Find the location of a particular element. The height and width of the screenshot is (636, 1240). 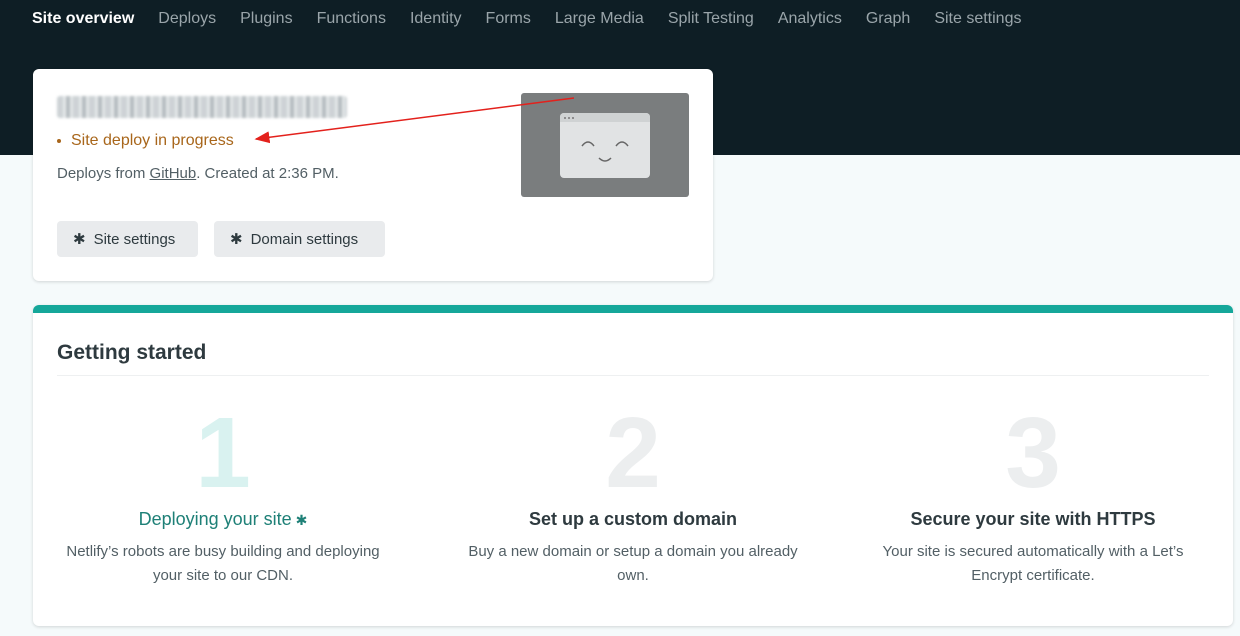

domain-settings-button: ✱ Domain settings is located at coordinates (299, 239).